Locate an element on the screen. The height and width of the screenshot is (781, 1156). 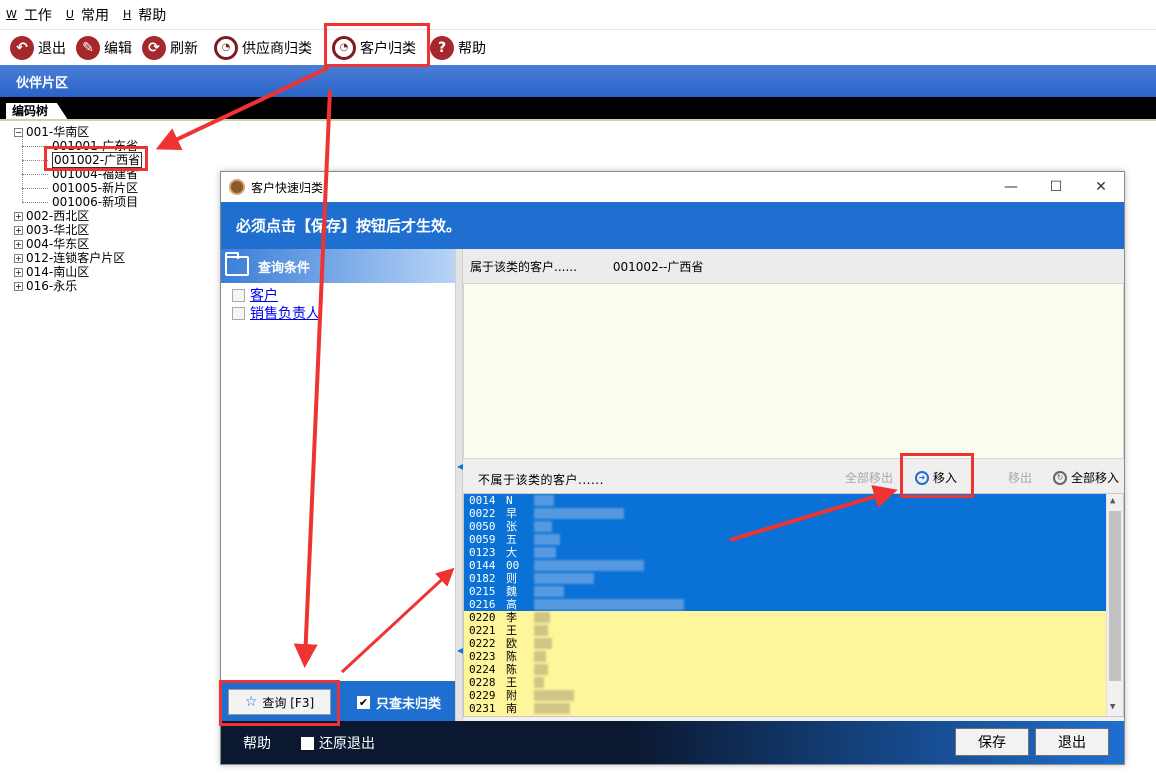
query-option-link: 客户 is located at coordinates (264, 295).